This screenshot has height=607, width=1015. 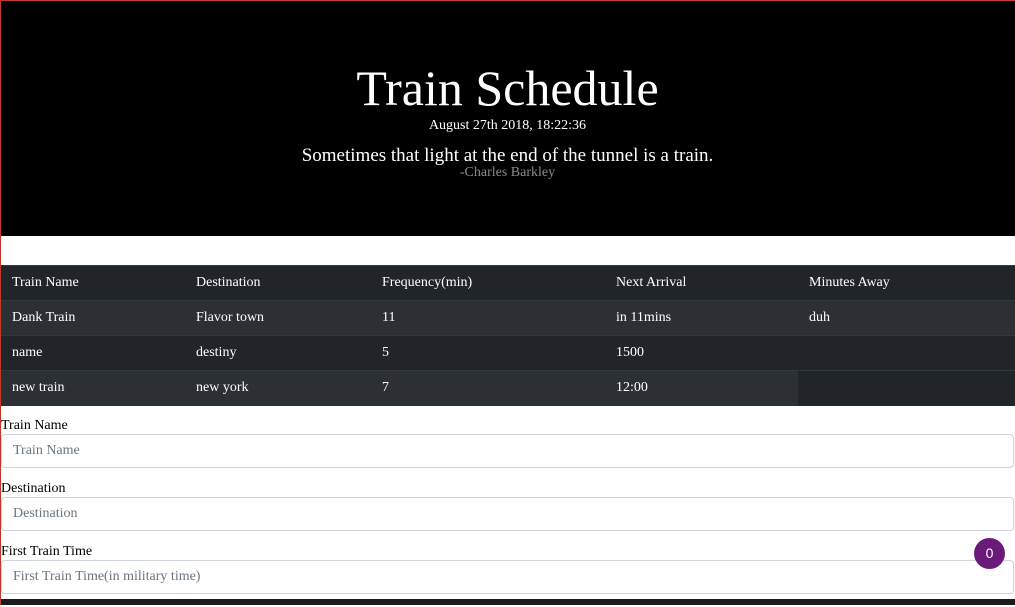 What do you see at coordinates (93, 318) in the screenshot?
I see `cell-train-name: Dank Train` at bounding box center [93, 318].